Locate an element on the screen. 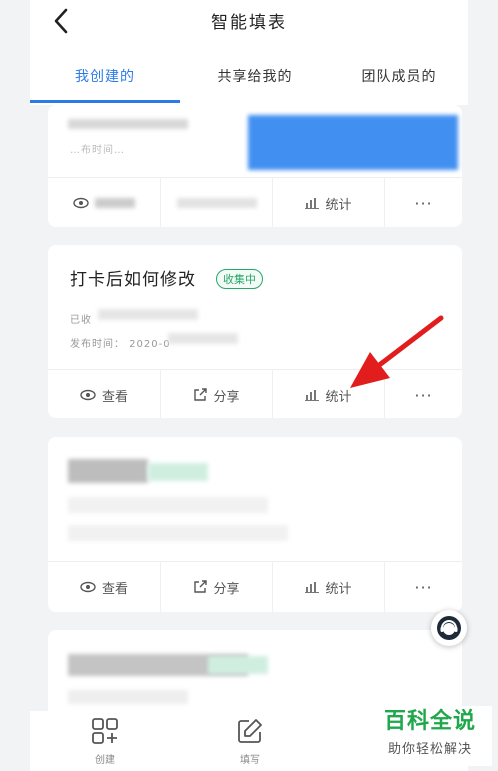 This screenshot has height=771, width=498. nav-fill: 填写 is located at coordinates (250, 741).